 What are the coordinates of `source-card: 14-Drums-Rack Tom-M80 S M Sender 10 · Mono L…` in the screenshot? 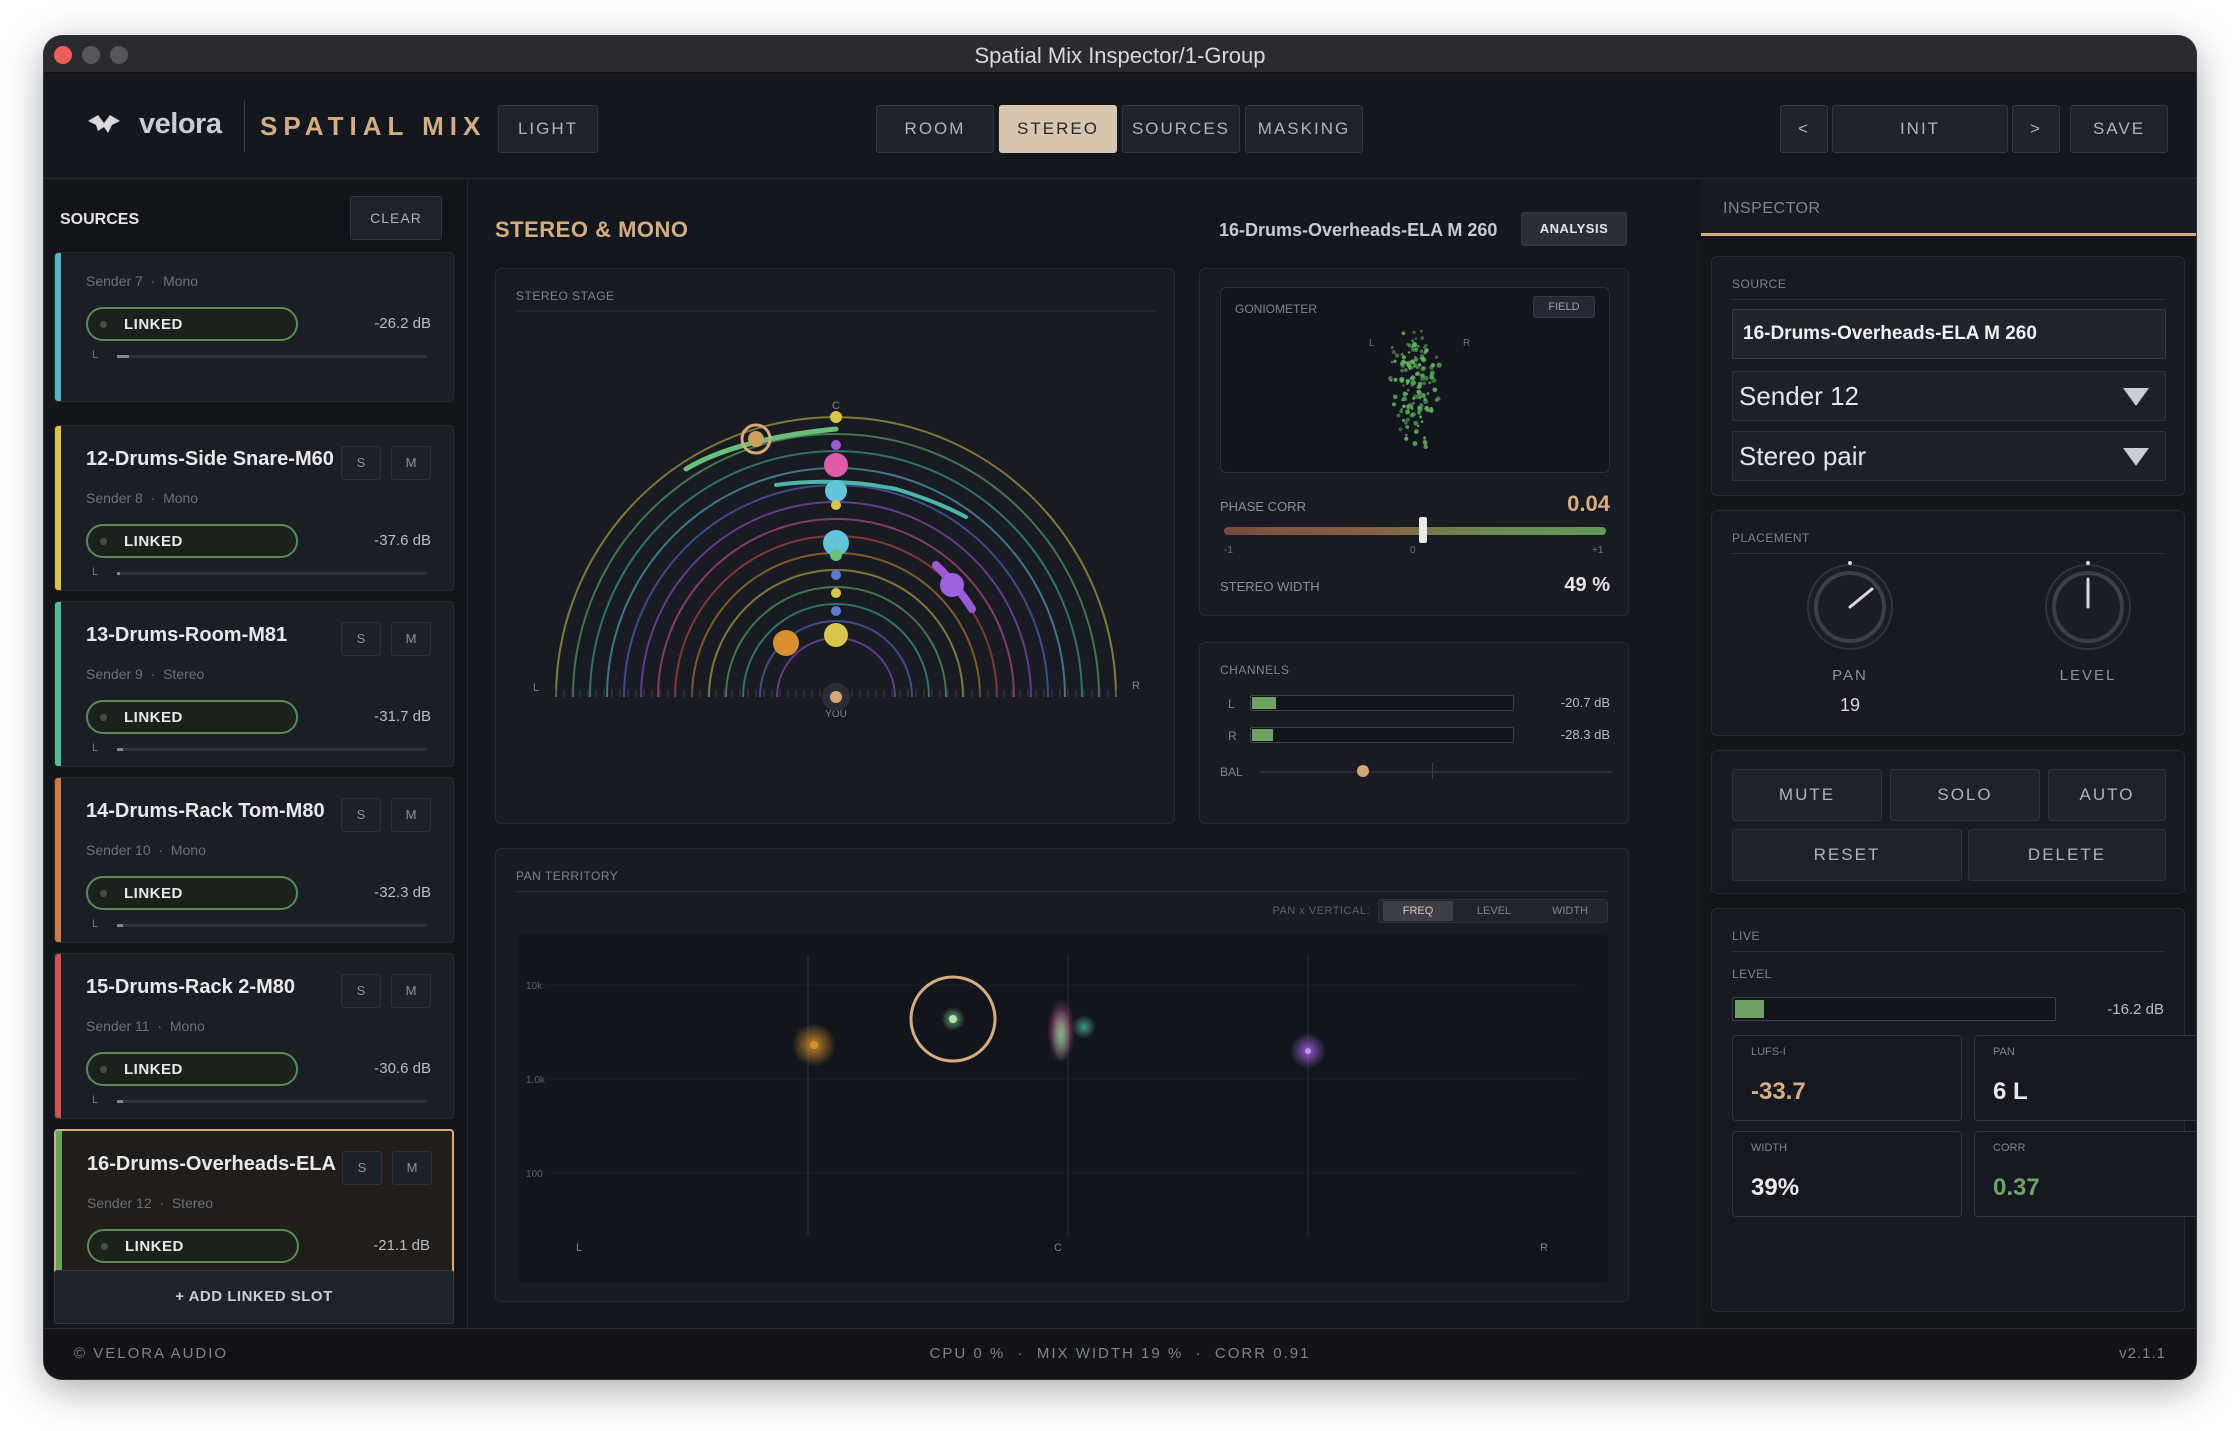 It's located at (254, 860).